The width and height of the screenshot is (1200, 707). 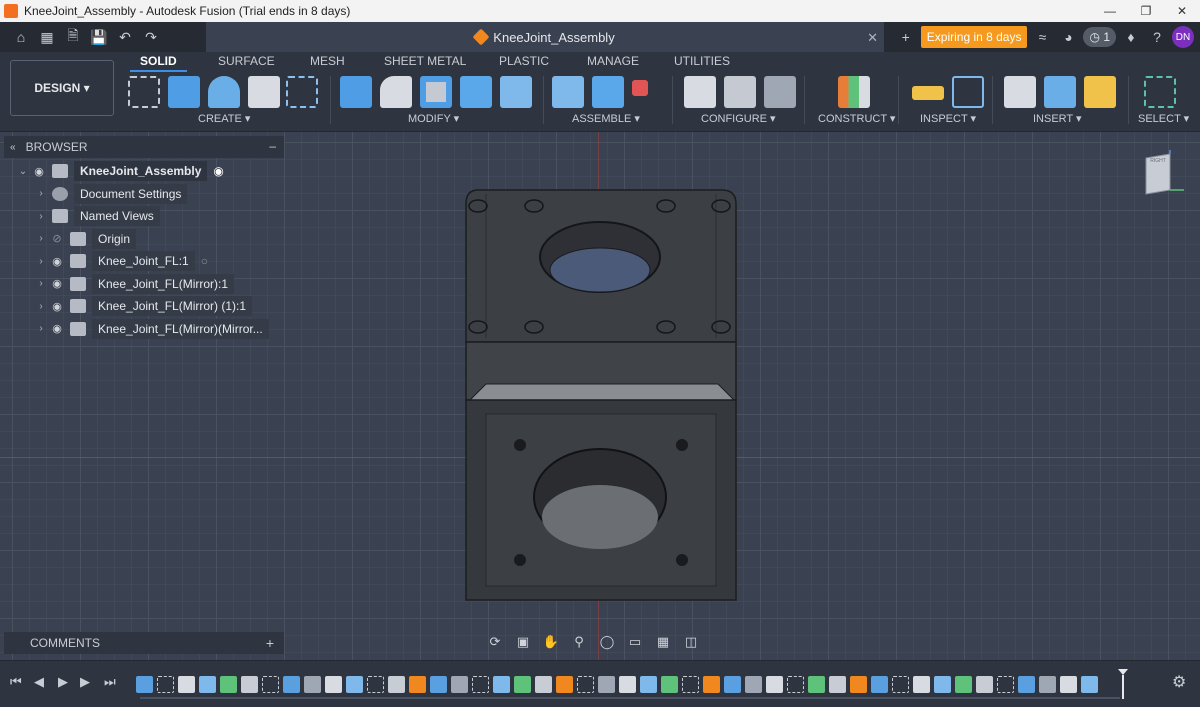 I want to click on group-inspect: INSPECT ▾, so click(x=948, y=118).